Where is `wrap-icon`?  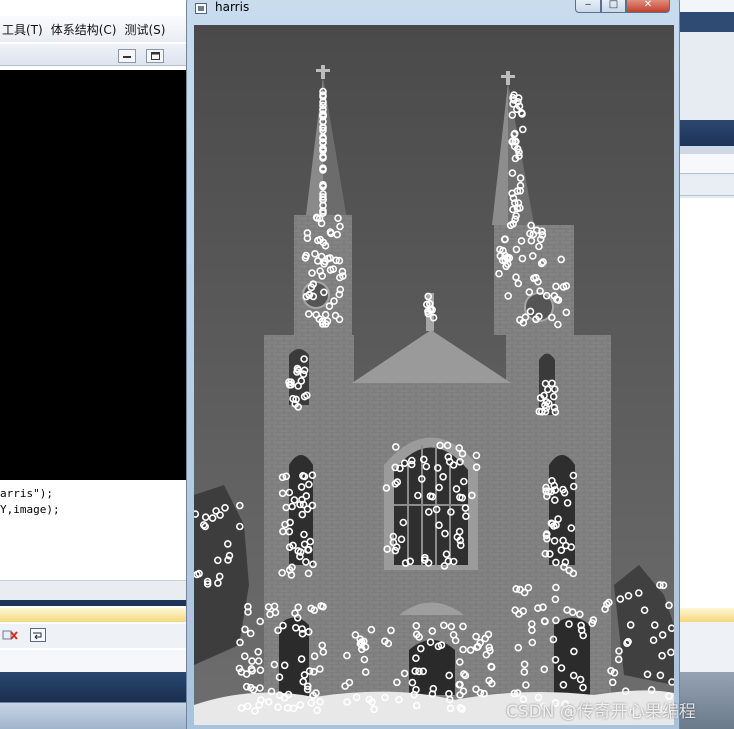 wrap-icon is located at coordinates (38, 634).